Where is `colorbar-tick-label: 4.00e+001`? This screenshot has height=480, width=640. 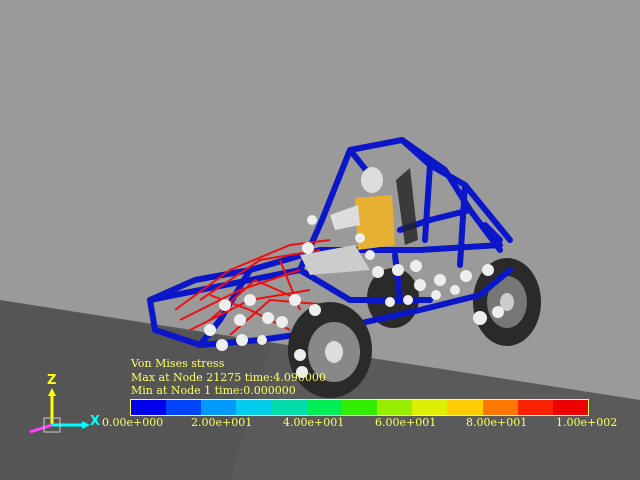 colorbar-tick-label: 4.00e+001 is located at coordinates (314, 422).